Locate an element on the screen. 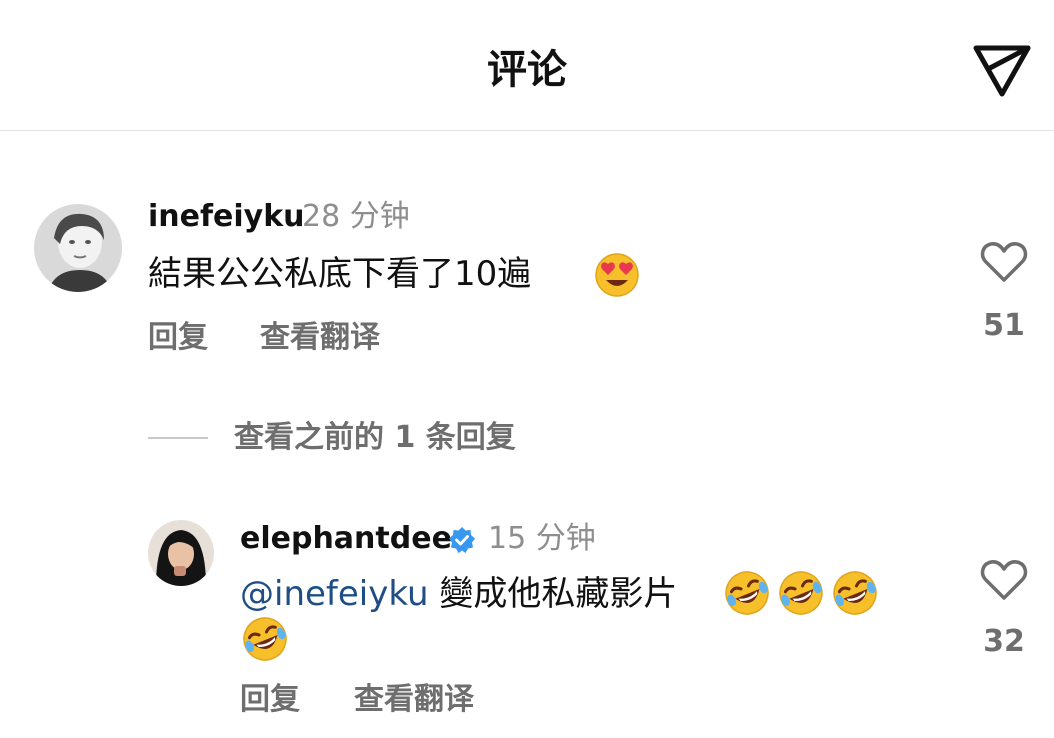  view-previous-replies-label: 查看之前的 1 条回复 is located at coordinates (375, 438).